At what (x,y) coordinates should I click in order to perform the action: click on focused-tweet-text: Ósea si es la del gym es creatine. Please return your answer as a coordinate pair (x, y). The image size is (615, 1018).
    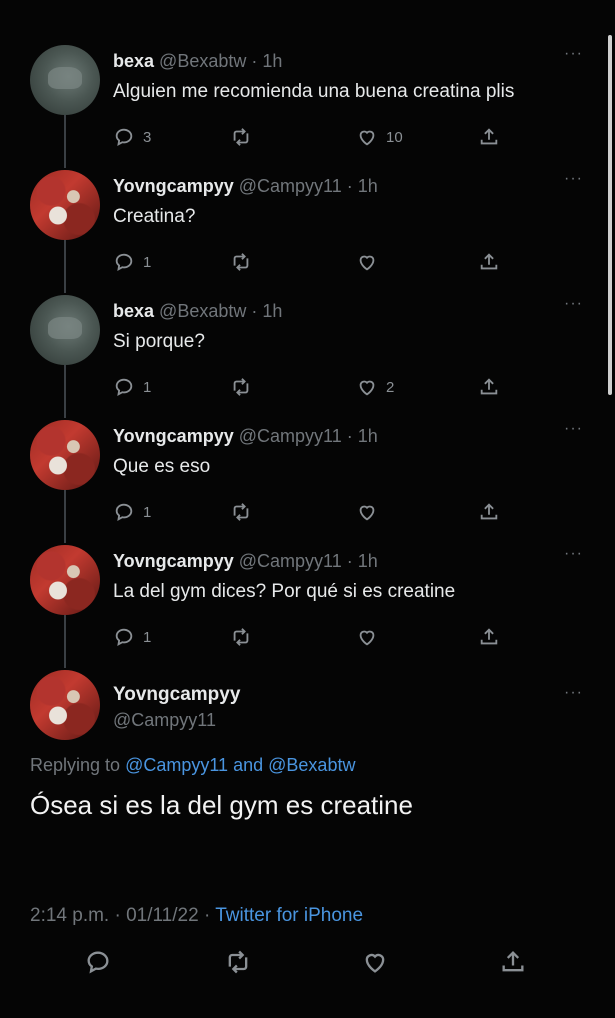
    Looking at the image, I should click on (221, 805).